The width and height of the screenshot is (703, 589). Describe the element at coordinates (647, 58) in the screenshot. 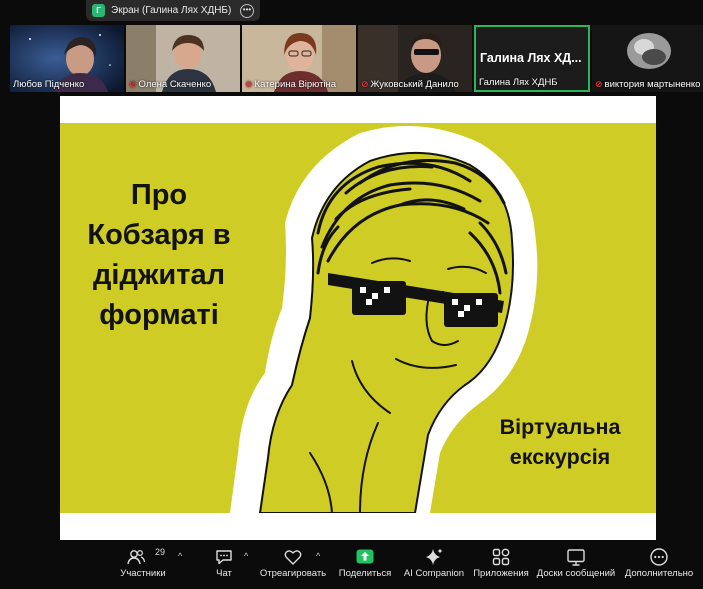

I see `participant-tile-6: ⊘ виктория мартыненко` at that location.